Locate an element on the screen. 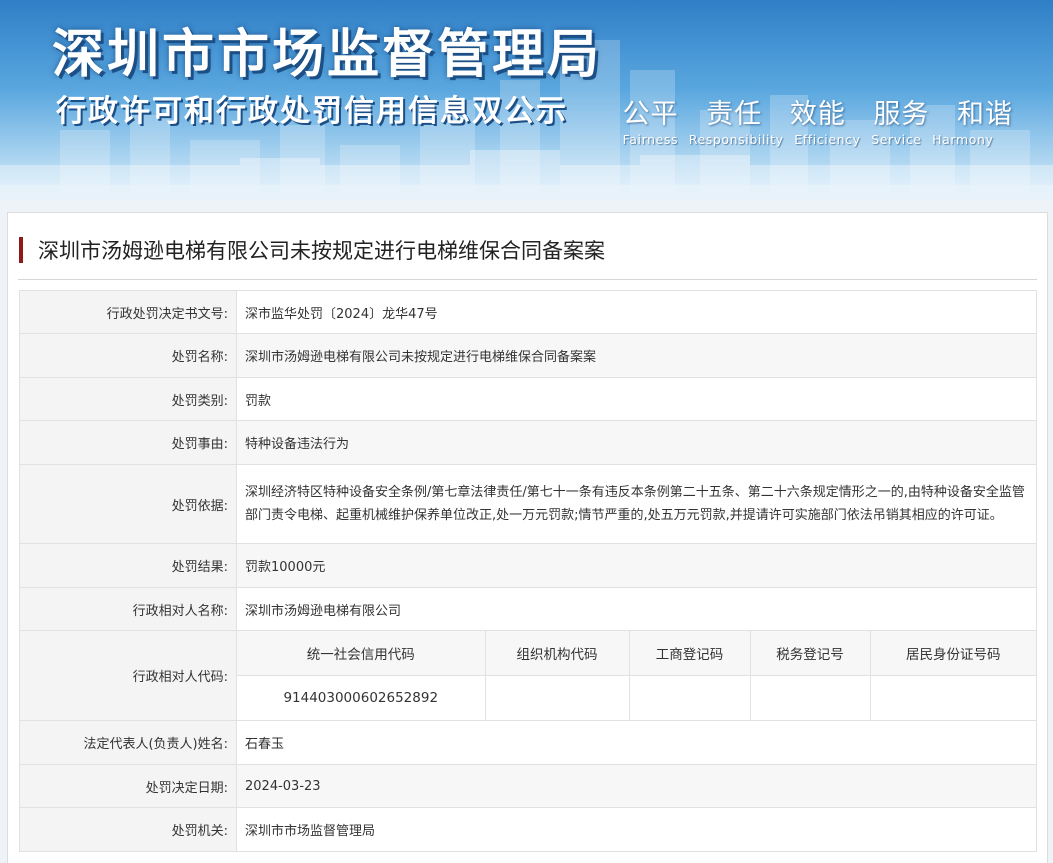 The width and height of the screenshot is (1053, 863). table-row: 行政相对人名称: 深圳市汤姆逊电梯有限公司 is located at coordinates (528, 609).